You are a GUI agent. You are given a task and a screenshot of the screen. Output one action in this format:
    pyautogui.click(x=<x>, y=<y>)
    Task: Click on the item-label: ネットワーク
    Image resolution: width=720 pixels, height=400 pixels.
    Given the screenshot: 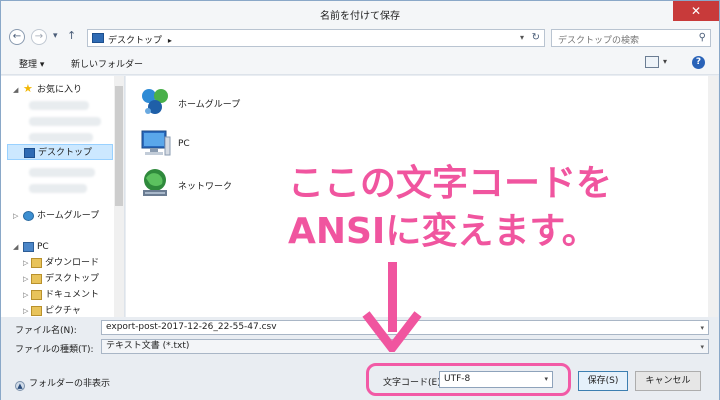 What is the action you would take?
    pyautogui.click(x=205, y=187)
    